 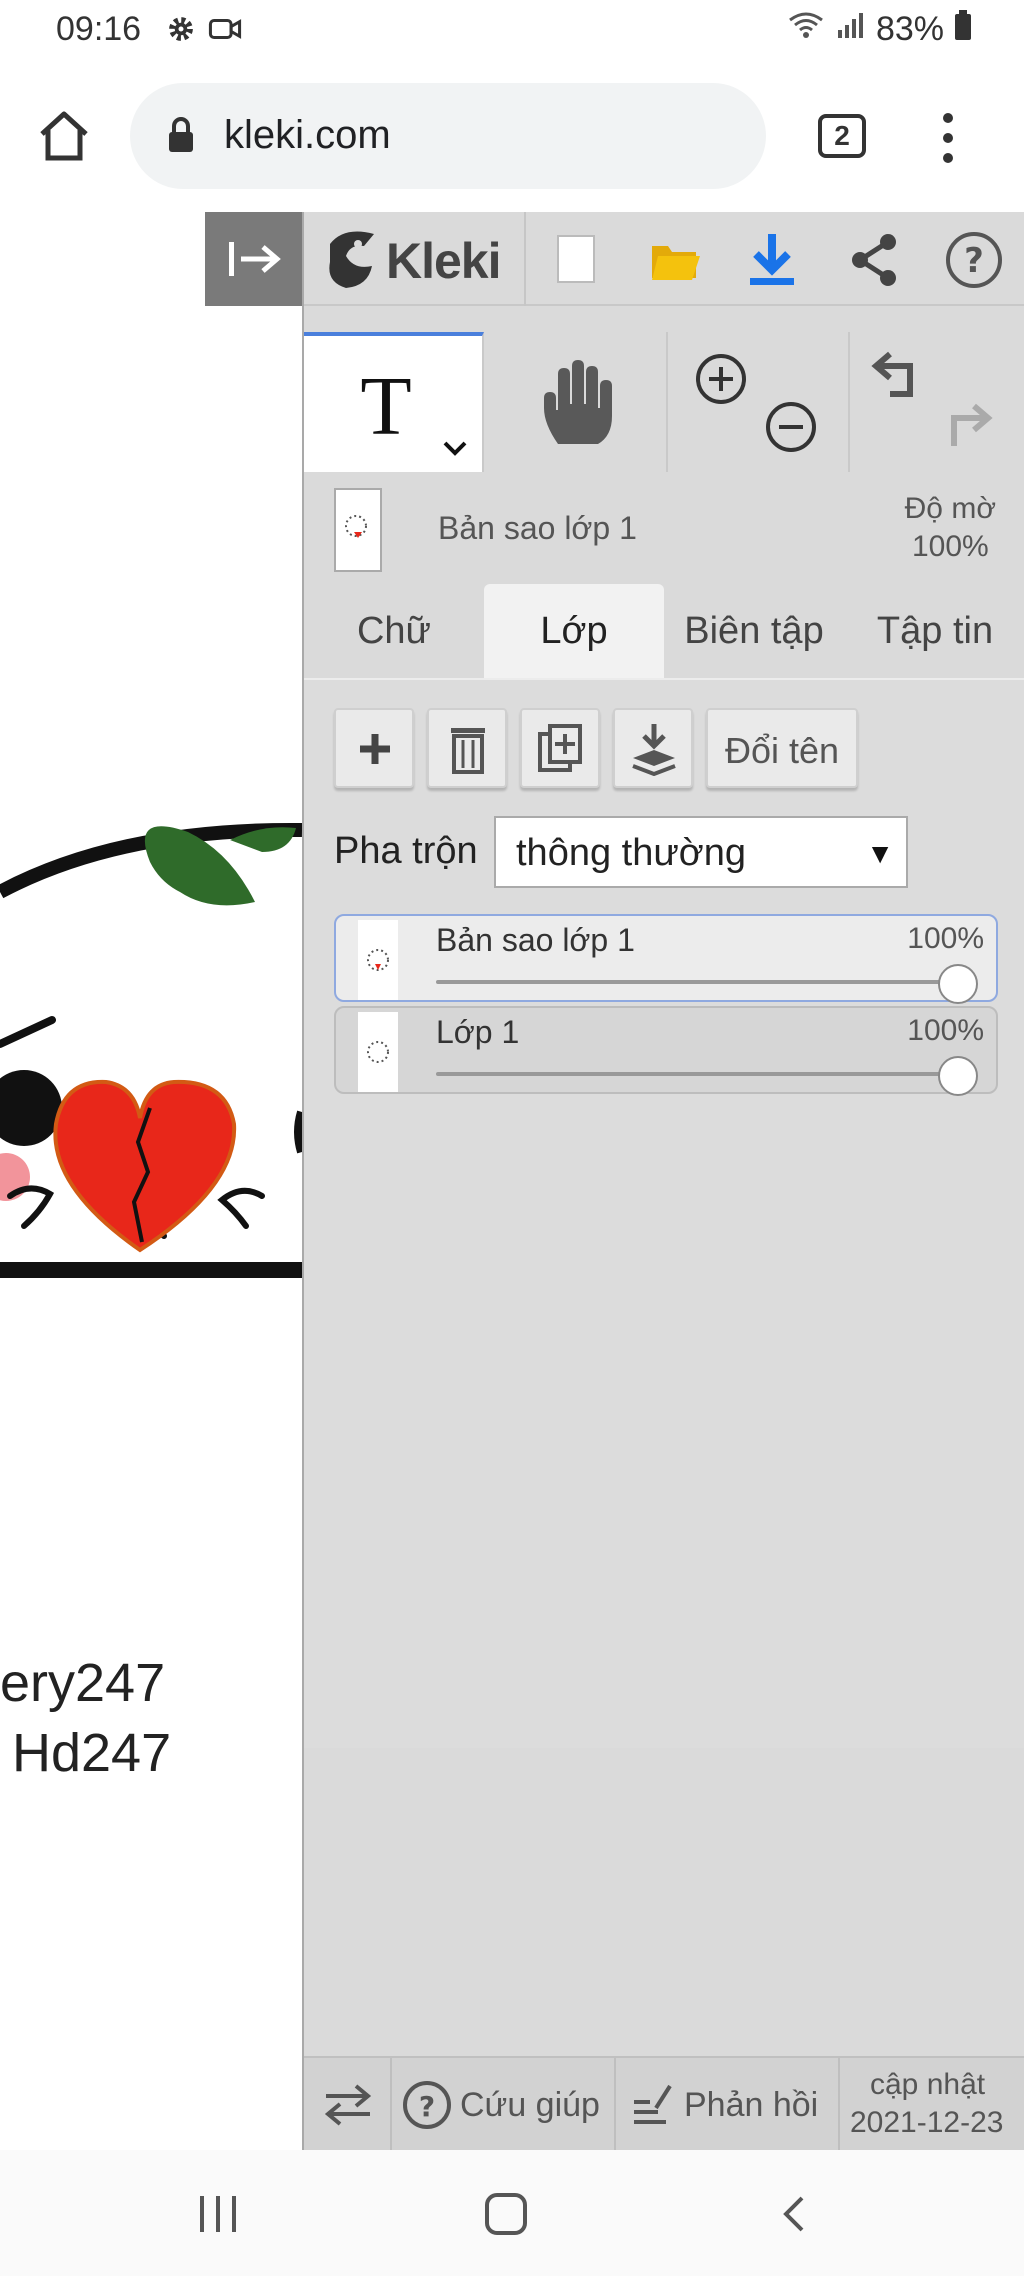 I want to click on current-layer-info: Bản sao lớp 1 Độ mờ 100%, so click(x=664, y=524).